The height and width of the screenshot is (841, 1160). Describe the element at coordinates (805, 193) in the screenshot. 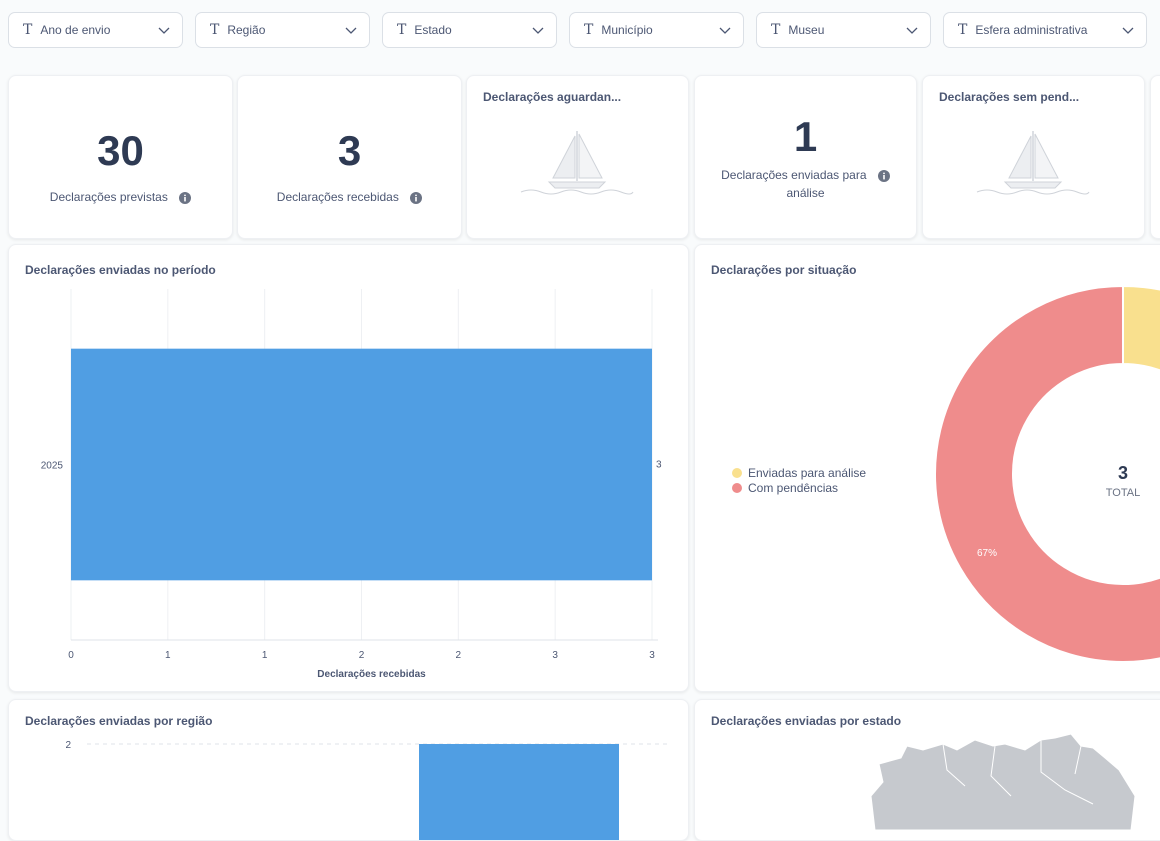

I see `scalar-label-text-line2: análise` at that location.